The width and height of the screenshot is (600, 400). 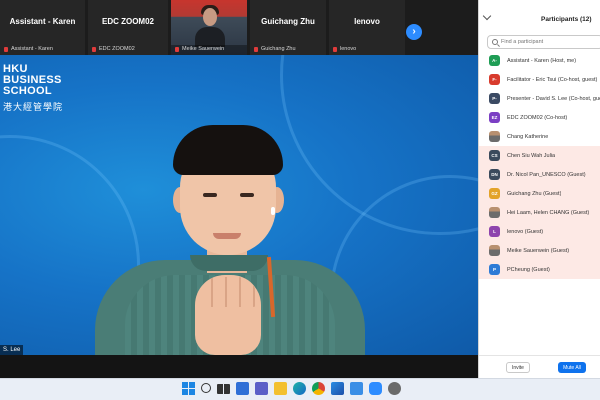 I want to click on participant-row: Meike Sauerwein (Guest), so click(x=539, y=250).